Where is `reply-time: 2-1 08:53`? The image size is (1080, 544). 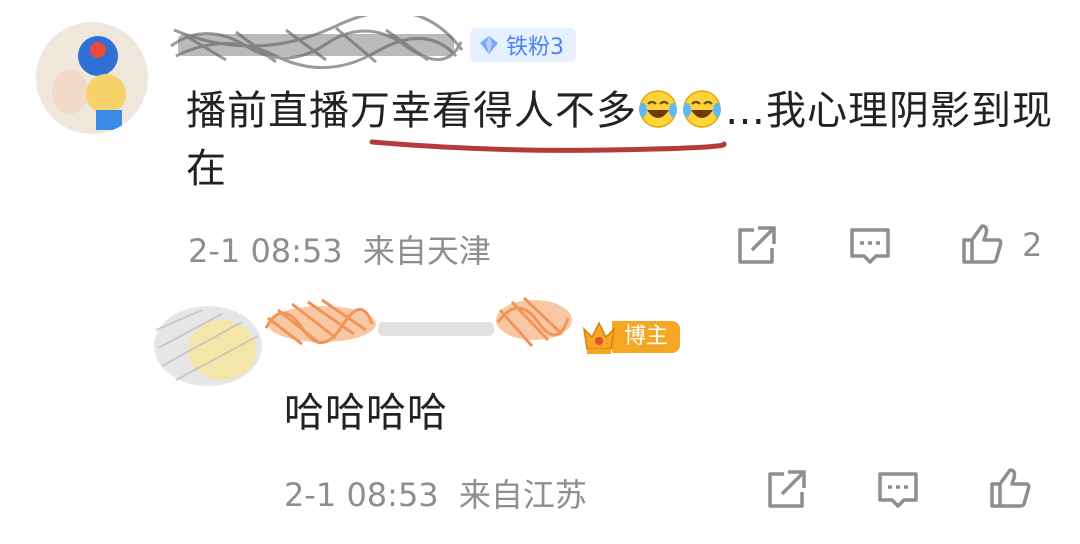 reply-time: 2-1 08:53 is located at coordinates (361, 495).